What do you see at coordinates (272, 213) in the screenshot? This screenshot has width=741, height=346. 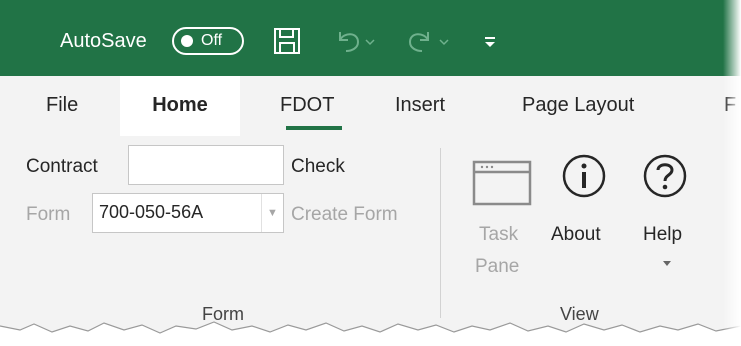 I see `dropdown-arrow-icon: ▼` at bounding box center [272, 213].